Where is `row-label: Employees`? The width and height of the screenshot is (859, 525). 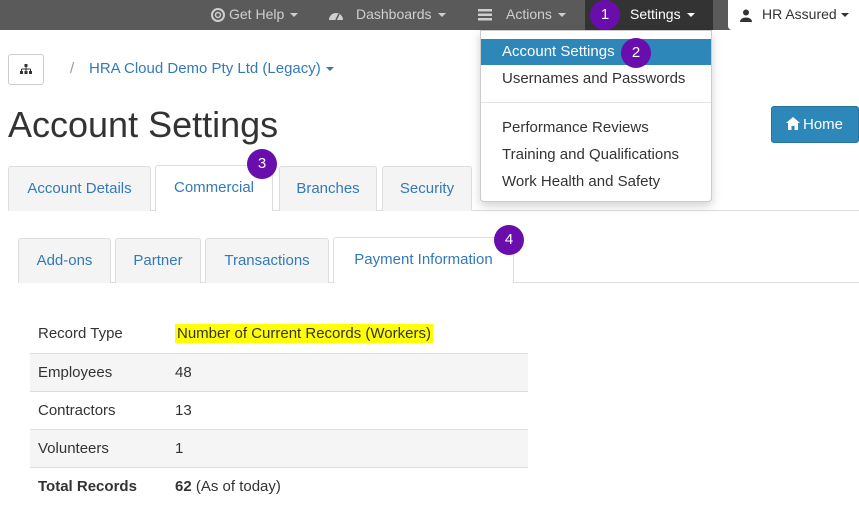
row-label: Employees is located at coordinates (98, 371).